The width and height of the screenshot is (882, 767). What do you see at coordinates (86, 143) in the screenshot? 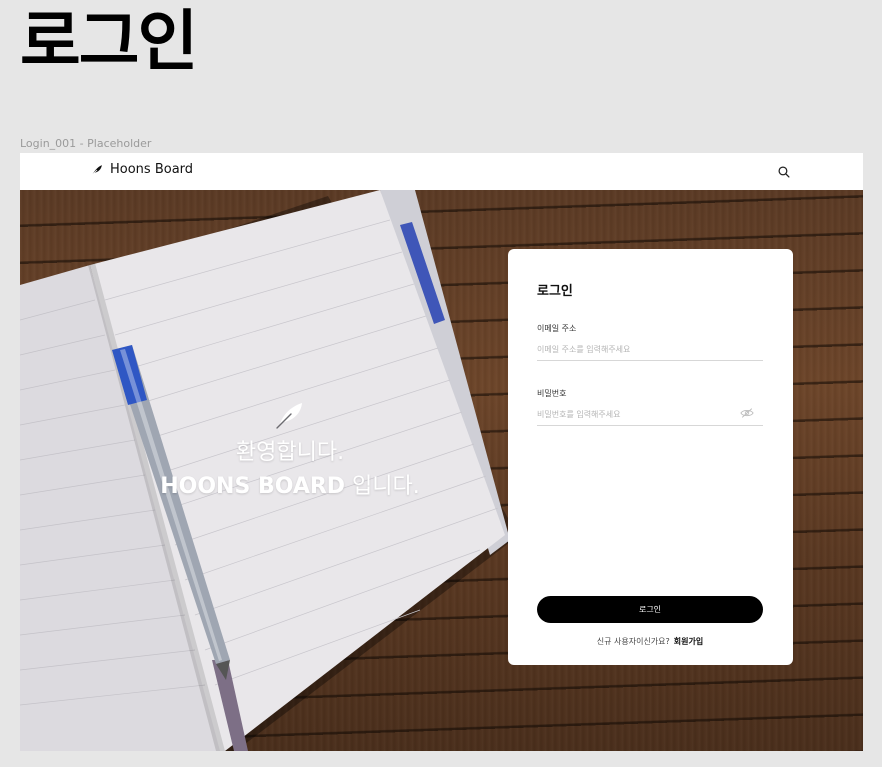
I see `frame-label: Login_001 - Placeholder` at bounding box center [86, 143].